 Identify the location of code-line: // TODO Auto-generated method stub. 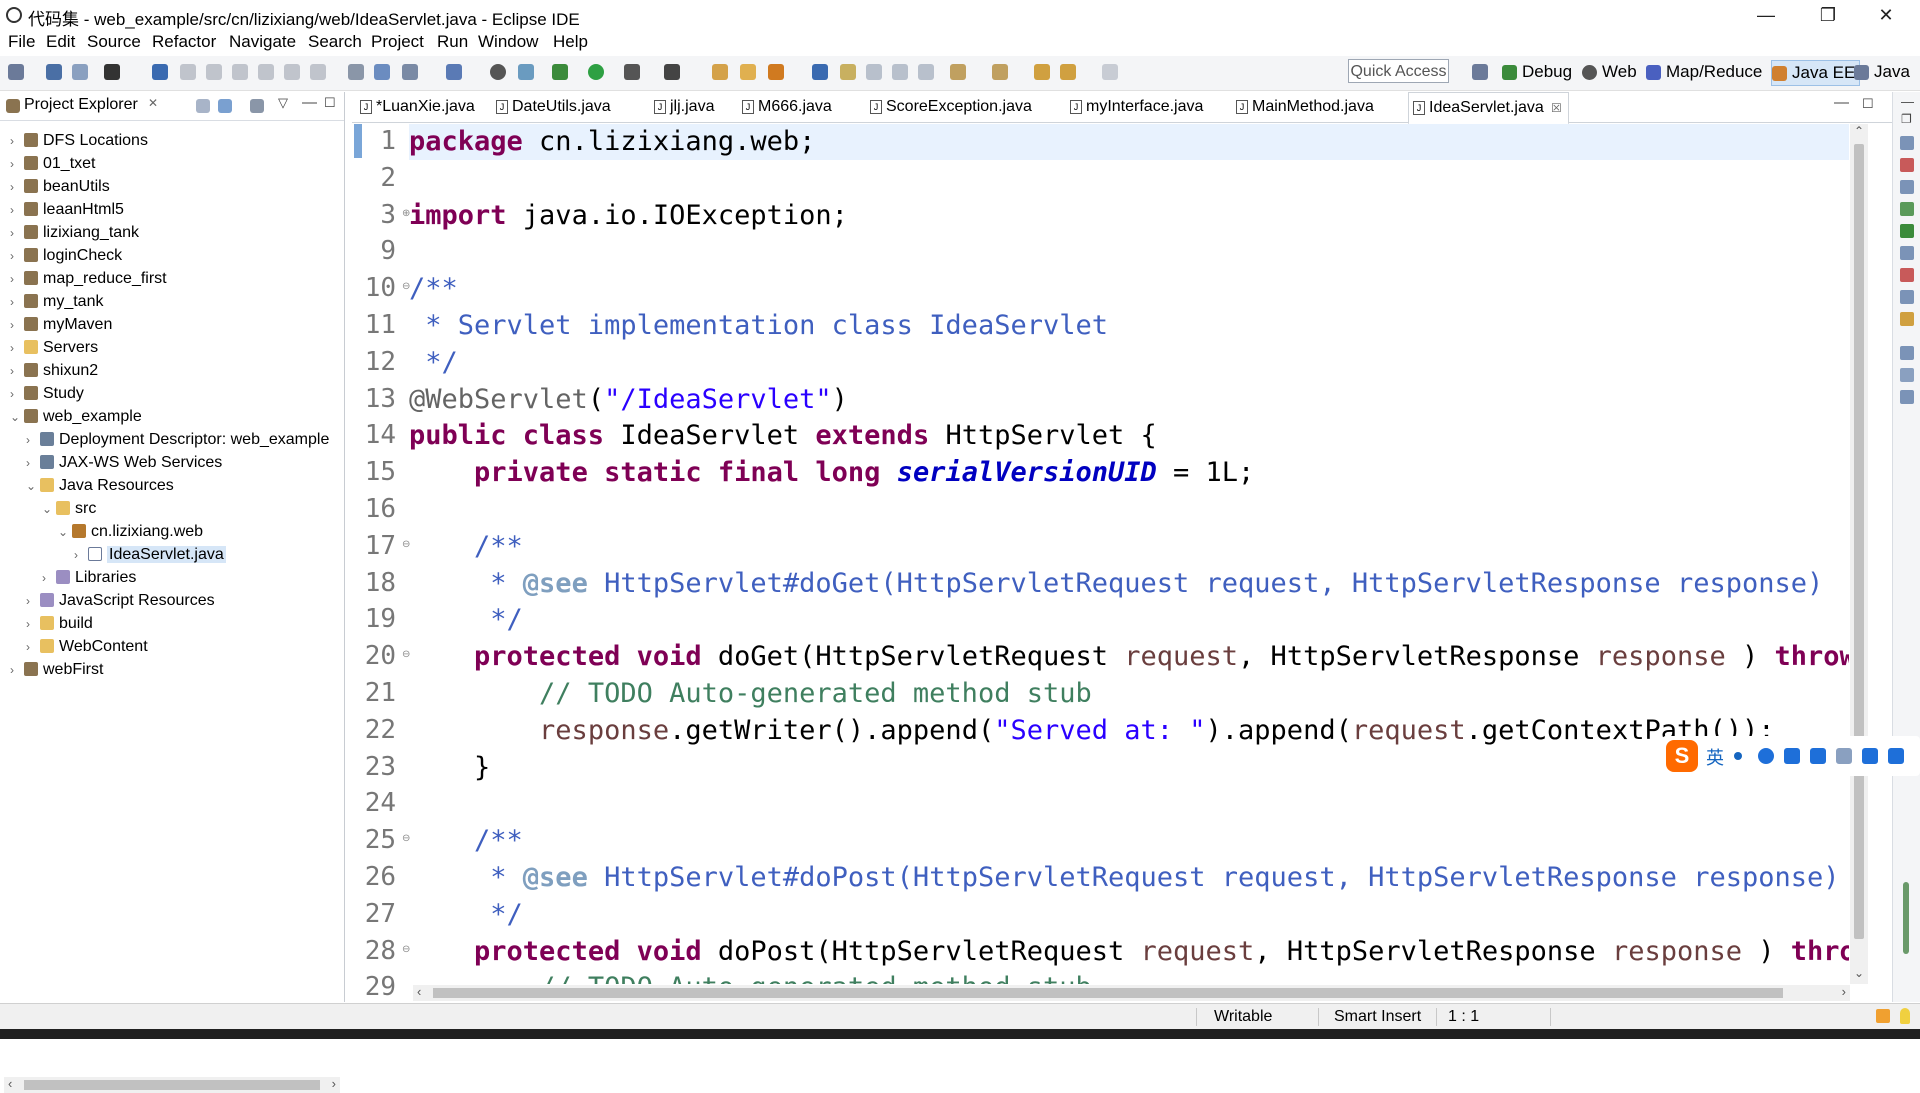
(1129, 977).